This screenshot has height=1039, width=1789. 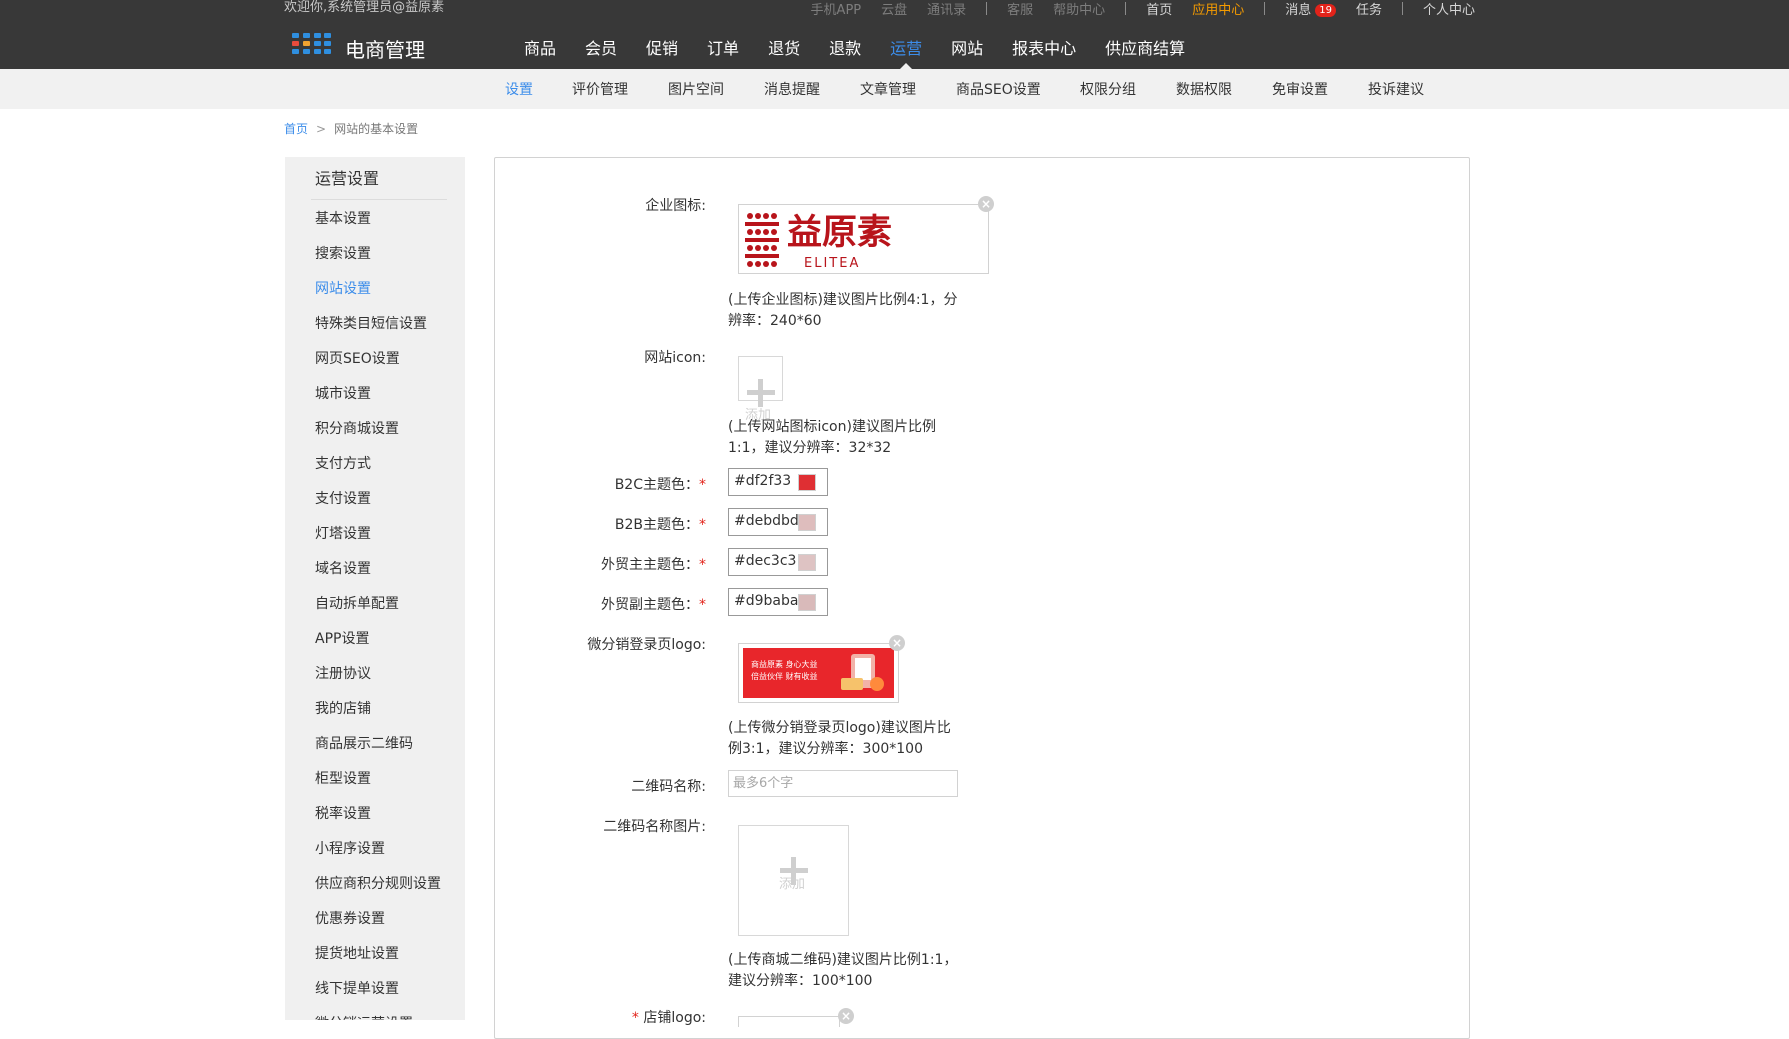 What do you see at coordinates (347, 178) in the screenshot?
I see `sidebar-title: 运营设置` at bounding box center [347, 178].